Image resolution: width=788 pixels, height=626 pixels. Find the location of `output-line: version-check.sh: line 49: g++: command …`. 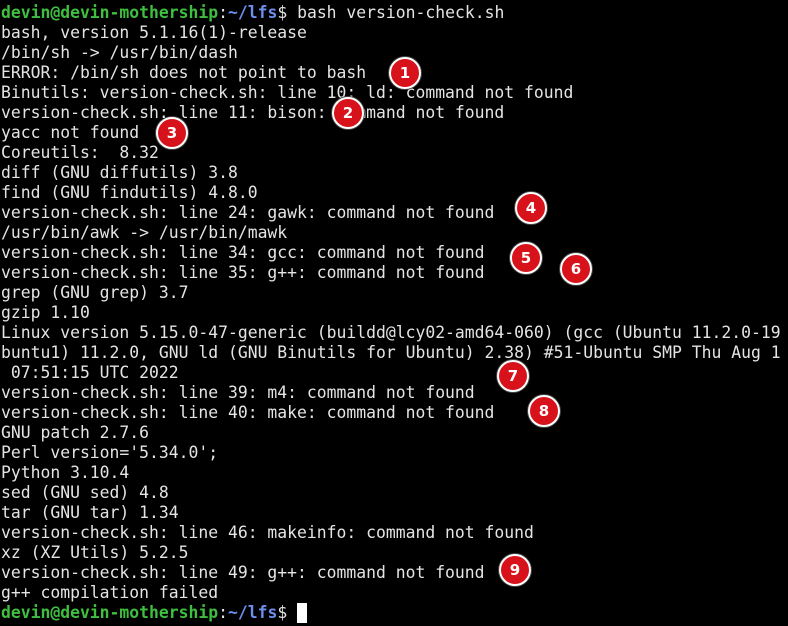

output-line: version-check.sh: line 49: g++: command … is located at coordinates (243, 572).